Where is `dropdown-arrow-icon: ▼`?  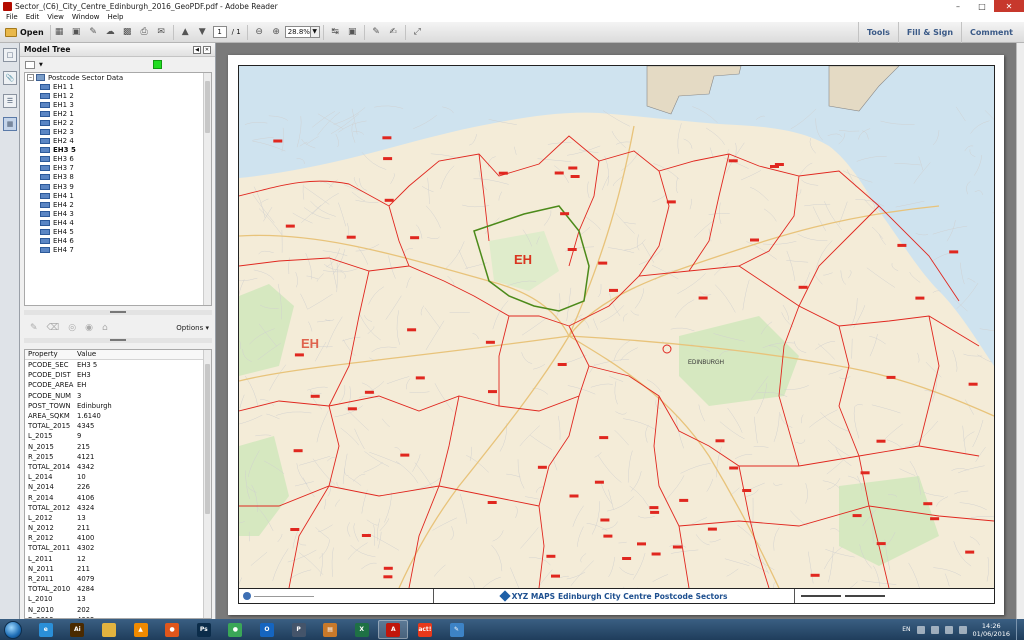 dropdown-arrow-icon: ▼ is located at coordinates (41, 65).